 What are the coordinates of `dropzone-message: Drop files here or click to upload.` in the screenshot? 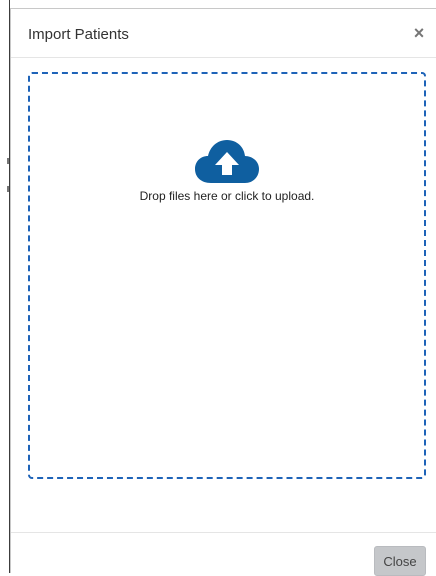 It's located at (227, 196).